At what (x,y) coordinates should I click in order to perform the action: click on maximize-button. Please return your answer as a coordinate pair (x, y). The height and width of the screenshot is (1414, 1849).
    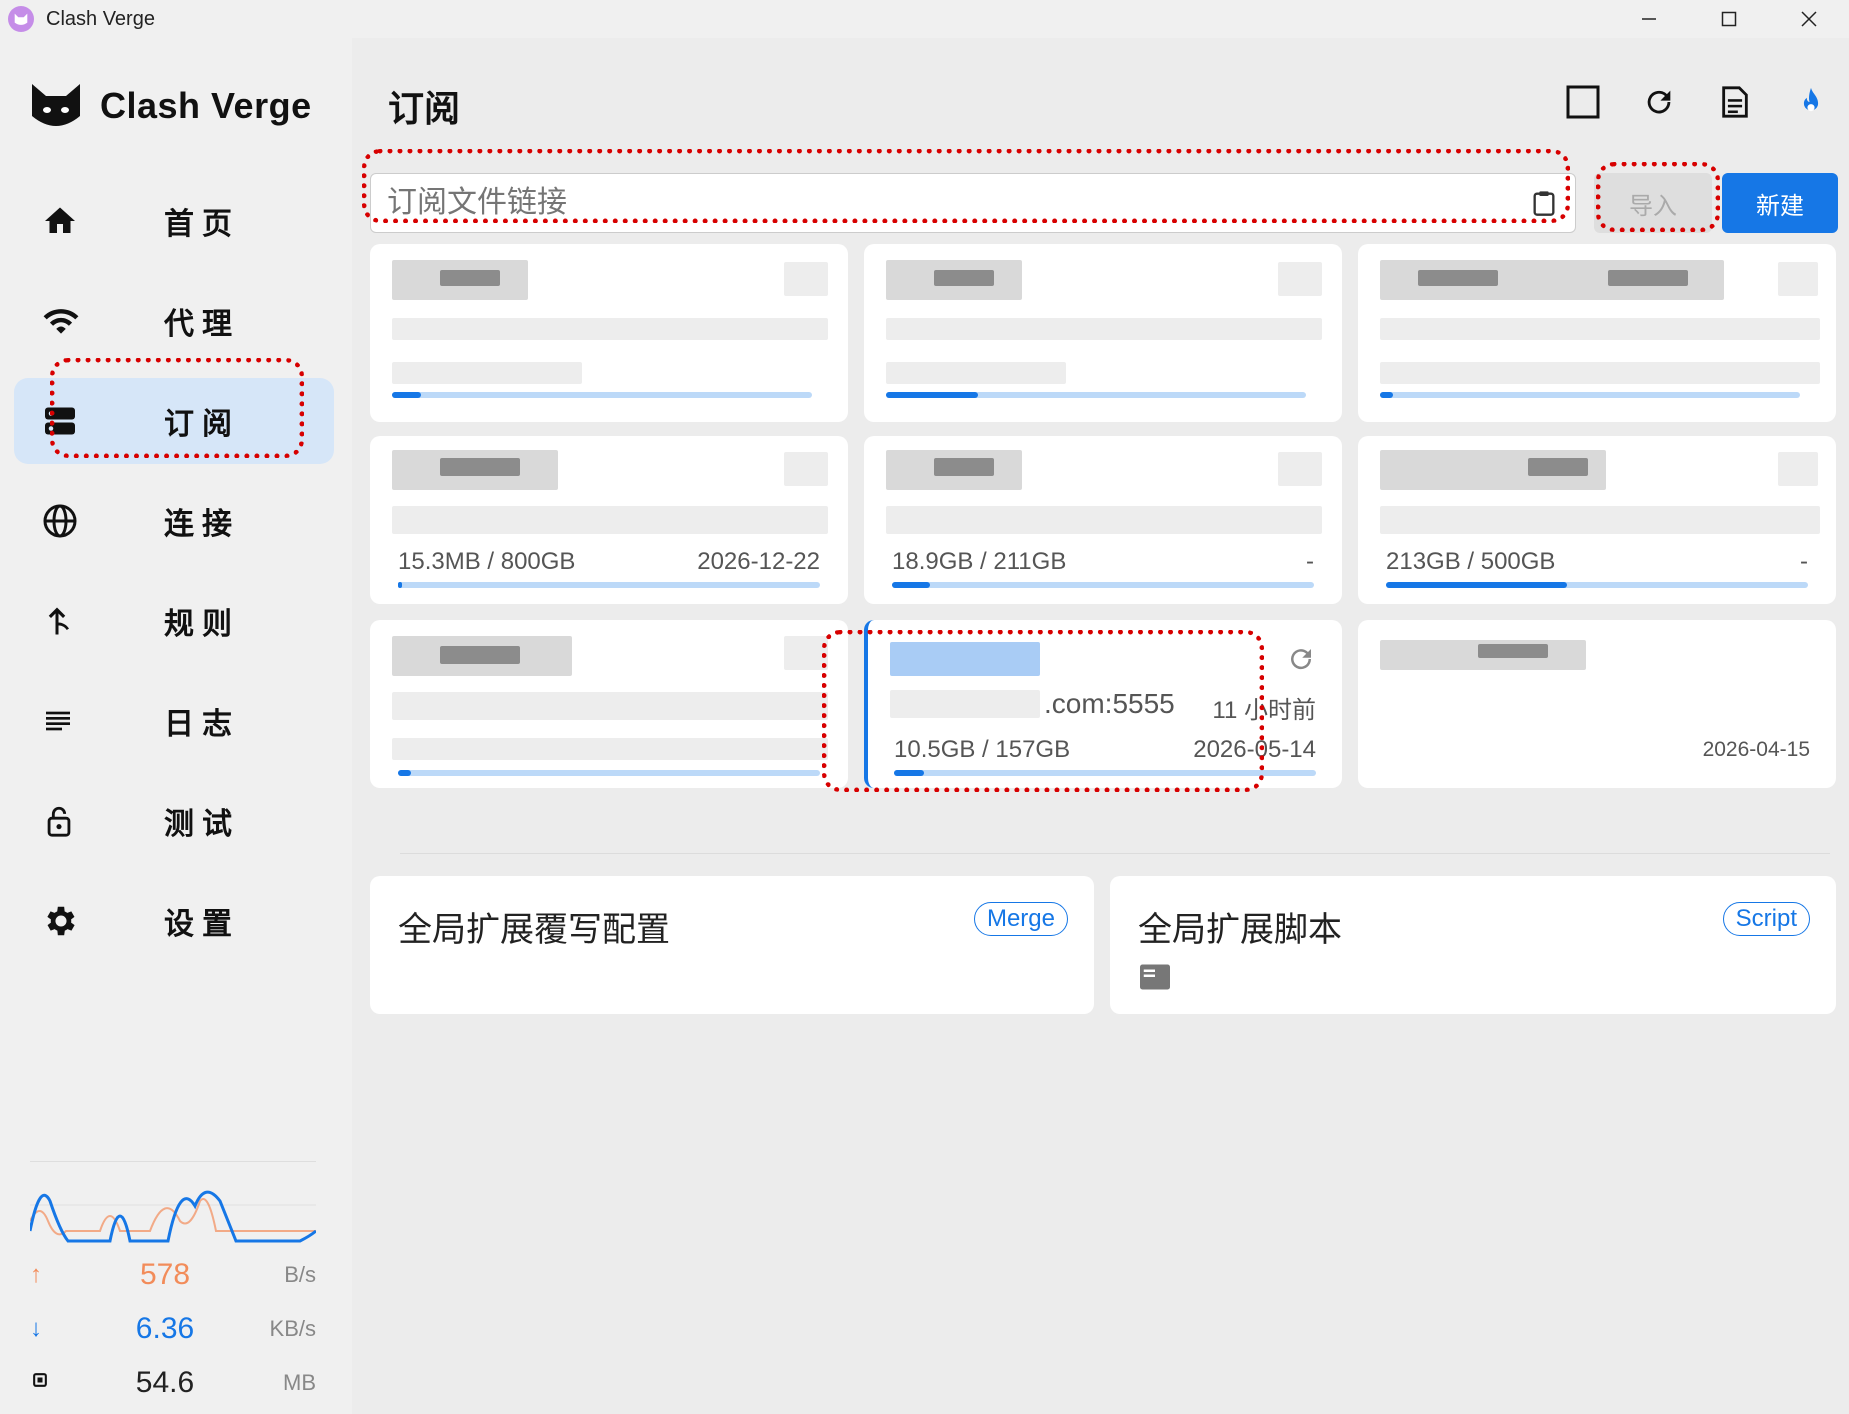
    Looking at the image, I should click on (1729, 19).